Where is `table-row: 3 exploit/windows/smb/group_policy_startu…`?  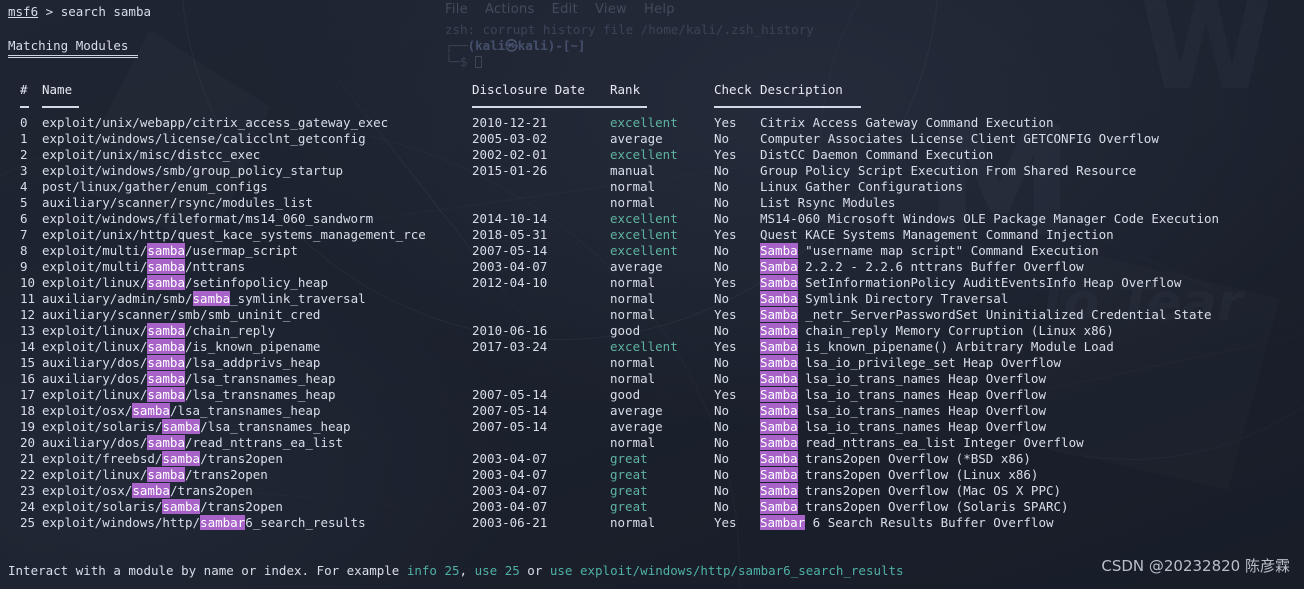 table-row: 3 exploit/windows/smb/group_policy_startu… is located at coordinates (613, 171).